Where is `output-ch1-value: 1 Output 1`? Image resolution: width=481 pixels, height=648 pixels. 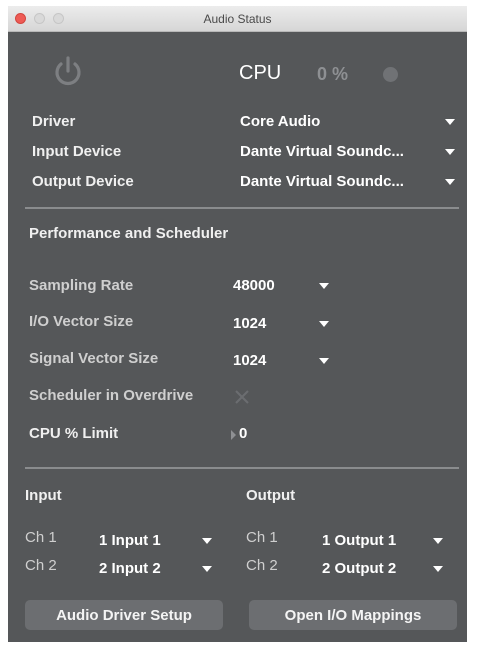
output-ch1-value: 1 Output 1 is located at coordinates (359, 540).